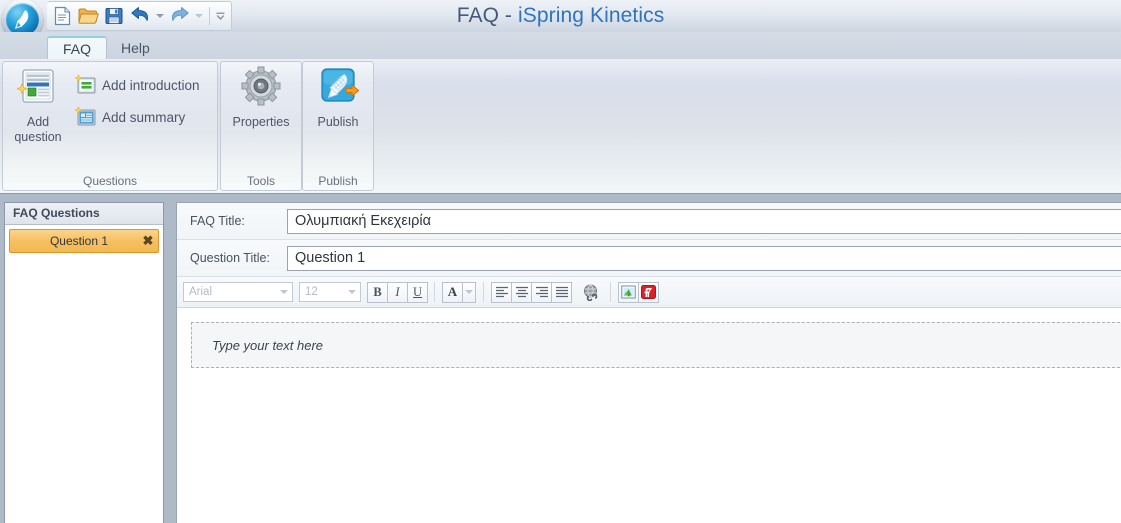 The width and height of the screenshot is (1121, 523). I want to click on ribbon-group-tools: Properties Tools, so click(261, 126).